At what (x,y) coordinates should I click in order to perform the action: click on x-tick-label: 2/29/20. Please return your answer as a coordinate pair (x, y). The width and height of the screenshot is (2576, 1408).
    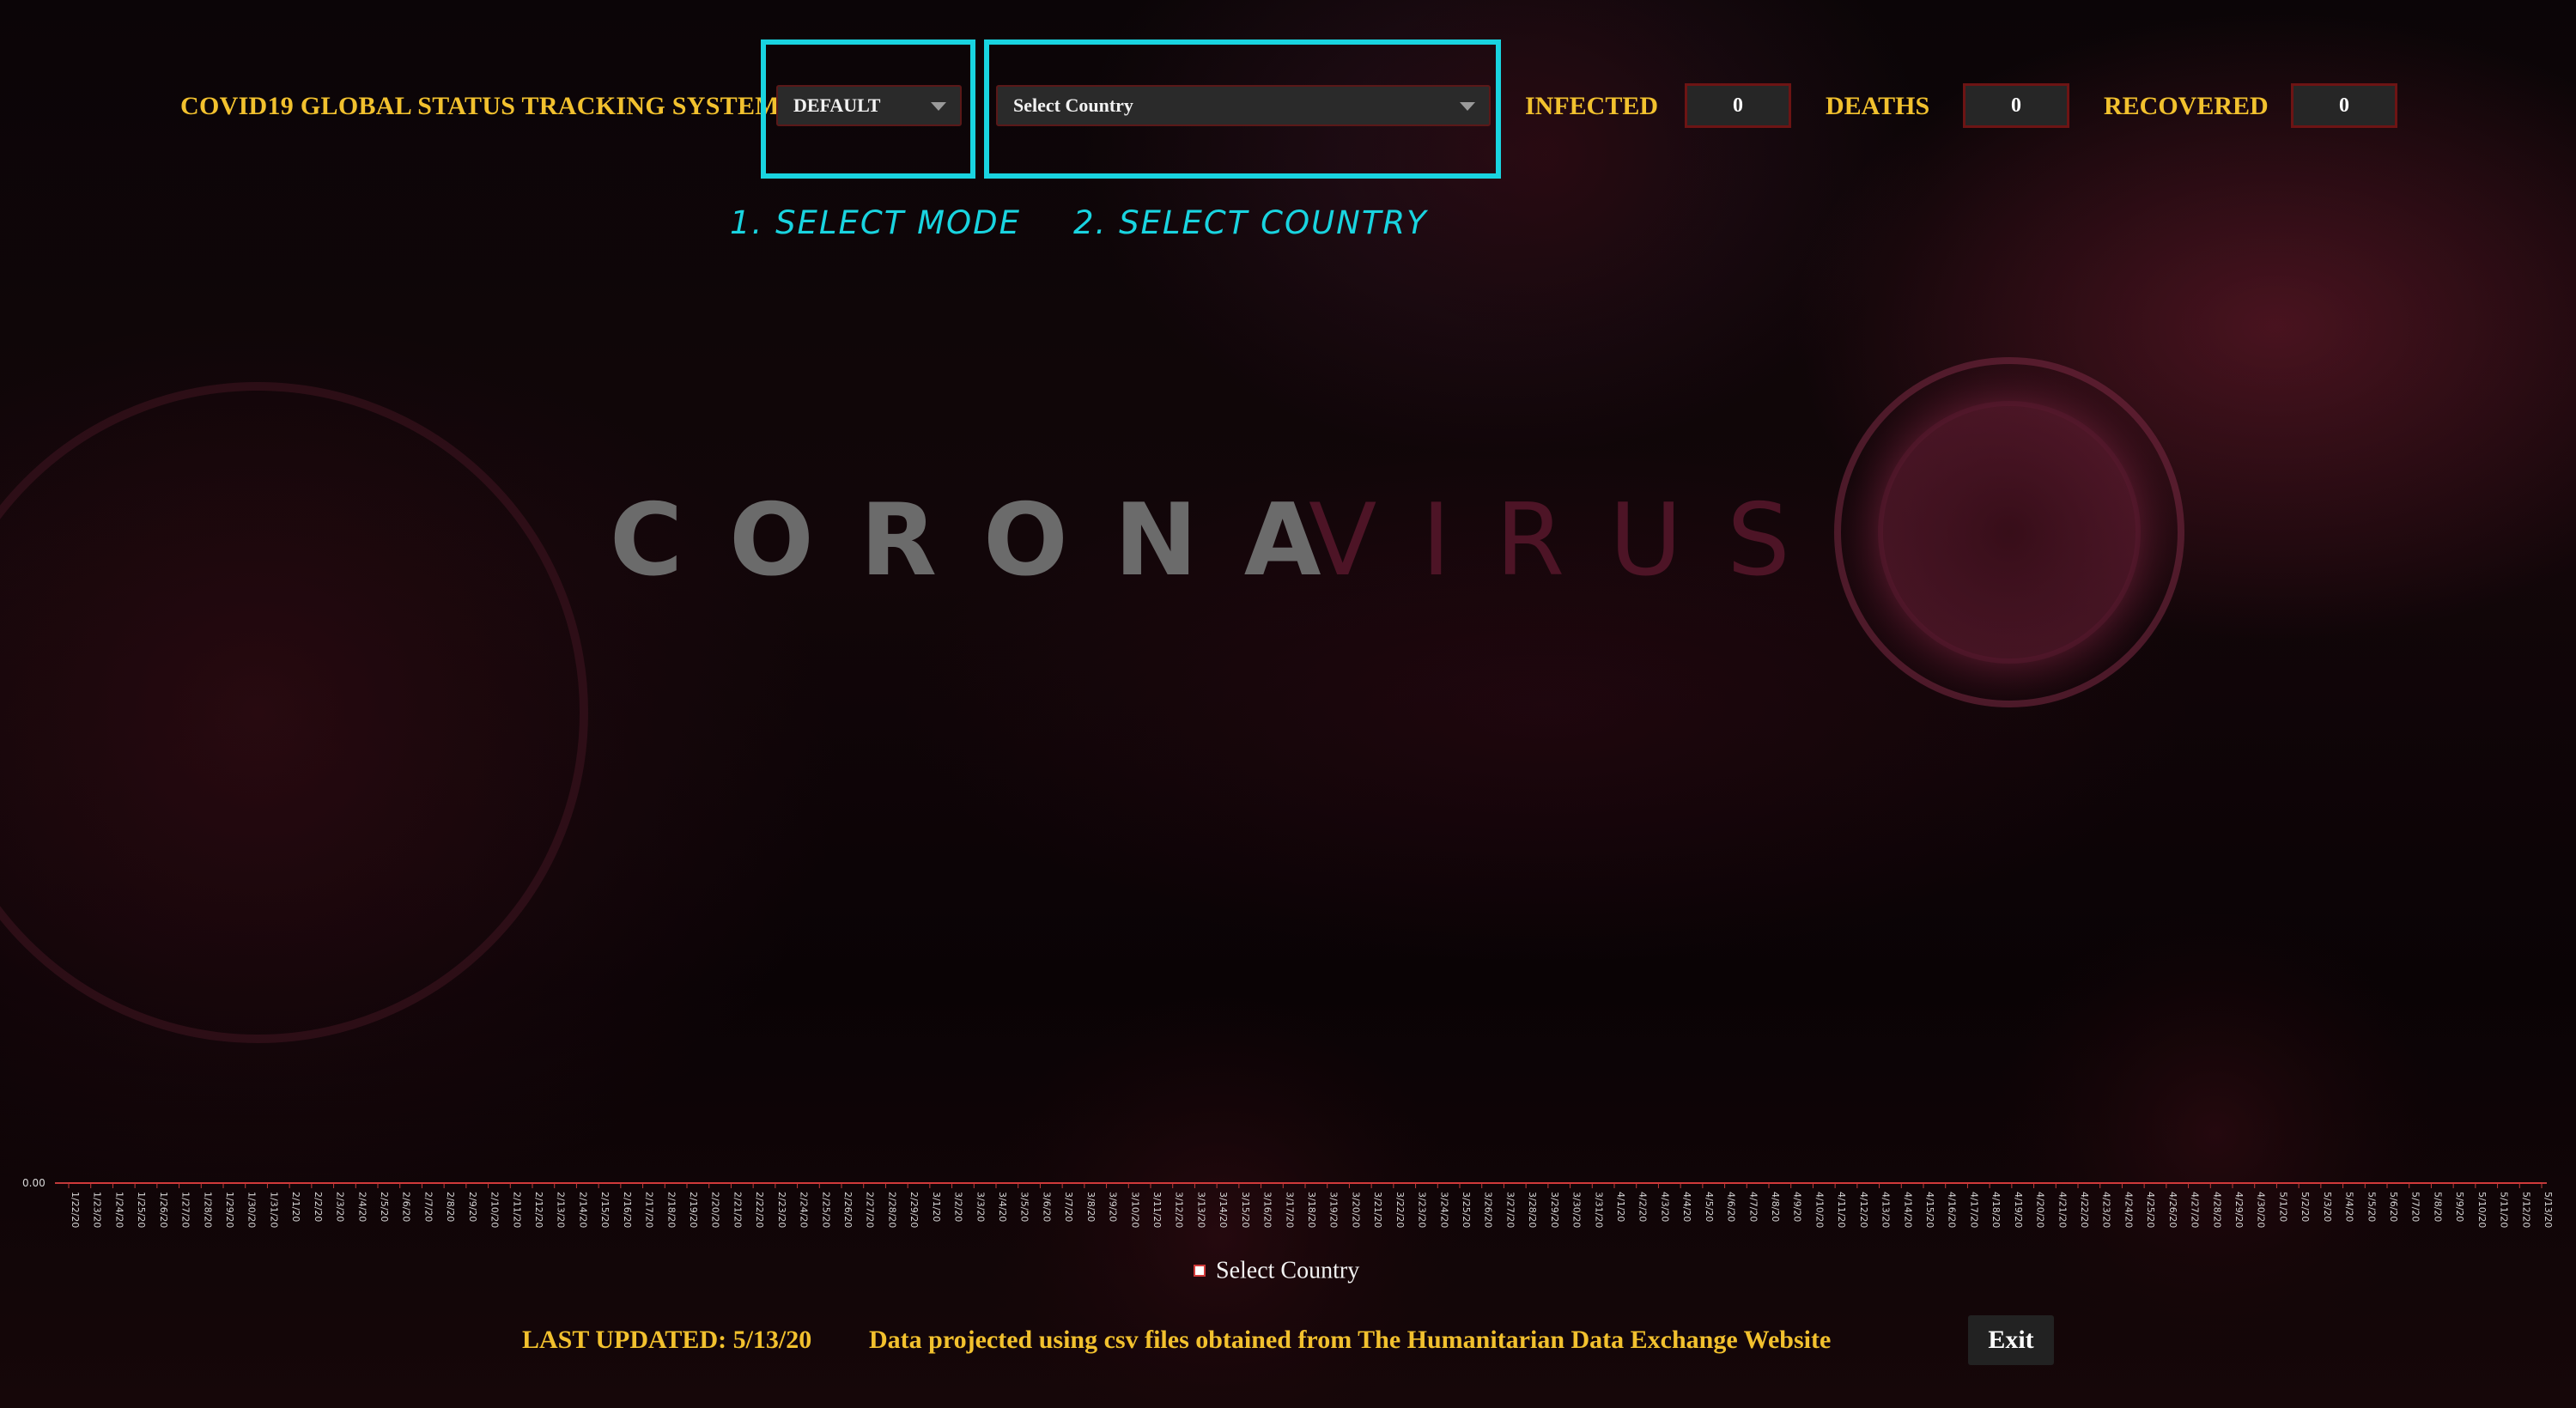
    Looking at the image, I should click on (914, 1210).